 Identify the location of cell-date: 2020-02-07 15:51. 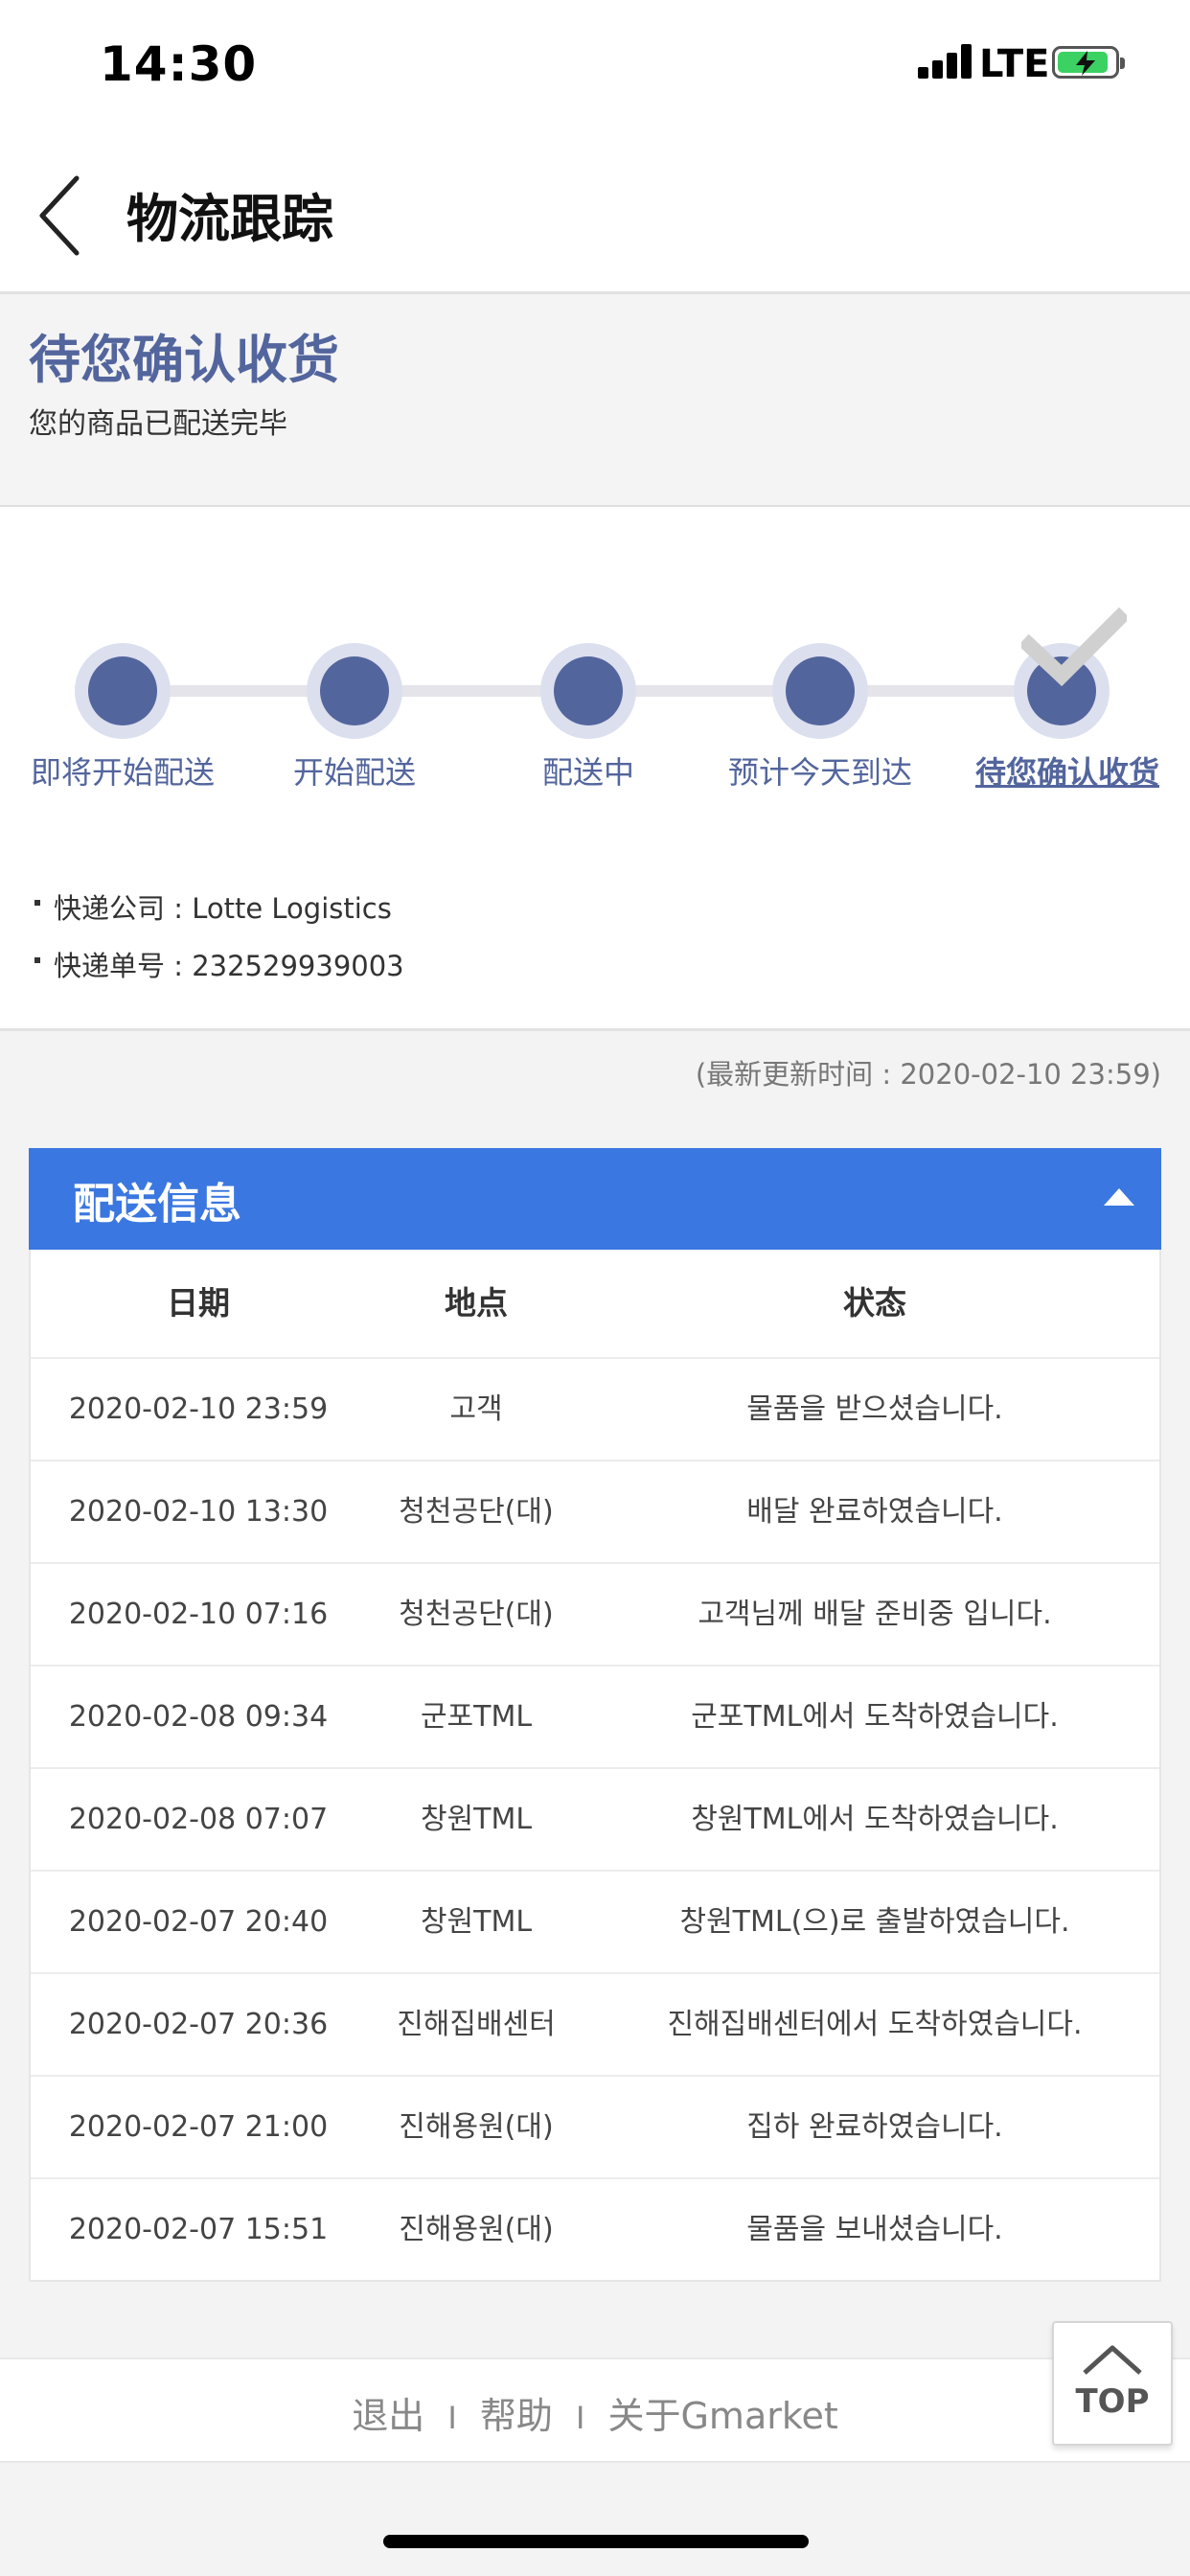
(199, 2229).